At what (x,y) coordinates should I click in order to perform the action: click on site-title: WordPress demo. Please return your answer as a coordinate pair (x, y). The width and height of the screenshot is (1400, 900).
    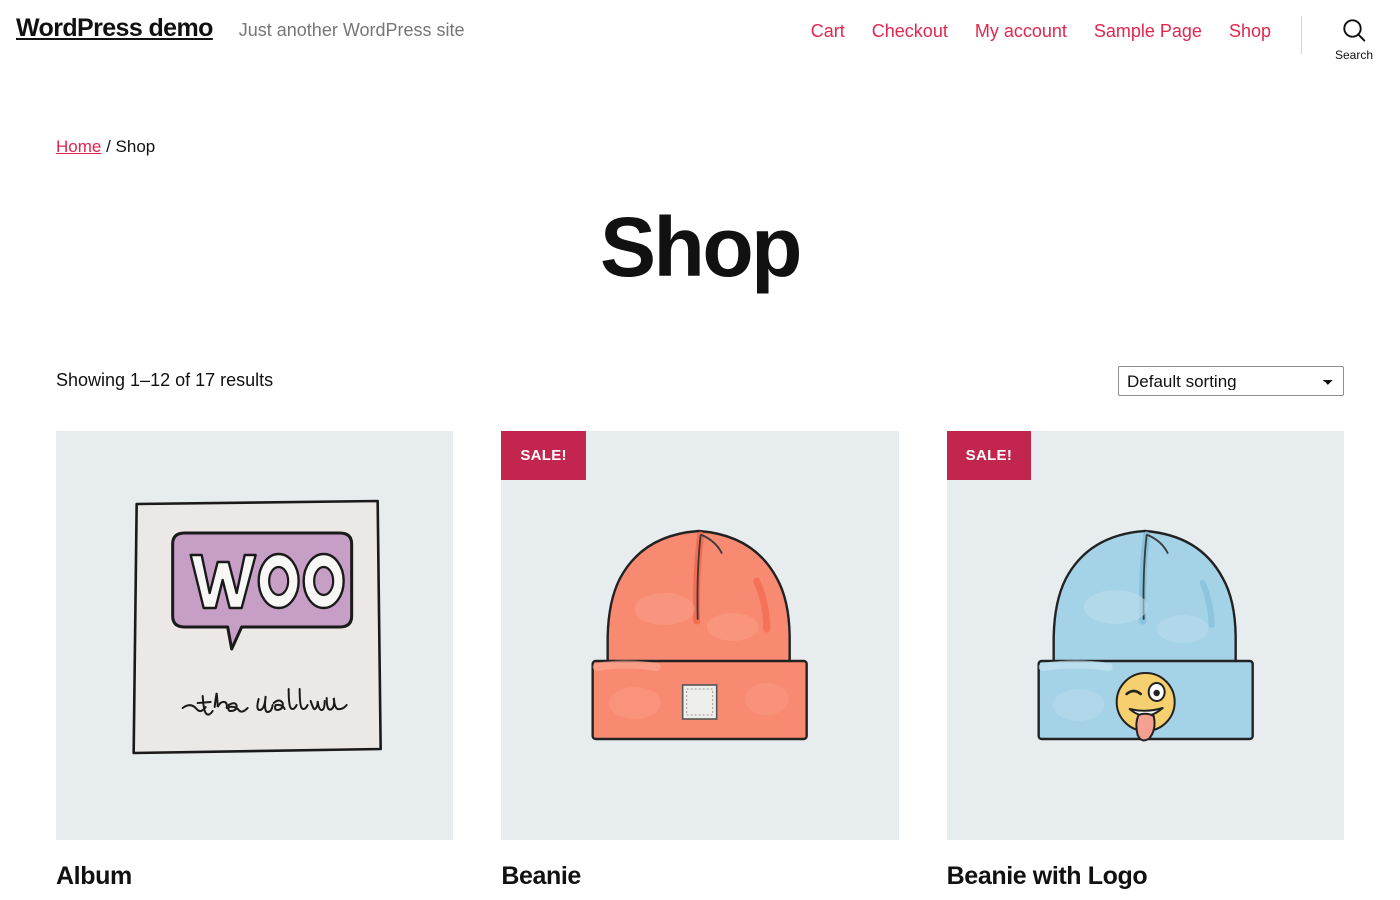
    Looking at the image, I should click on (114, 28).